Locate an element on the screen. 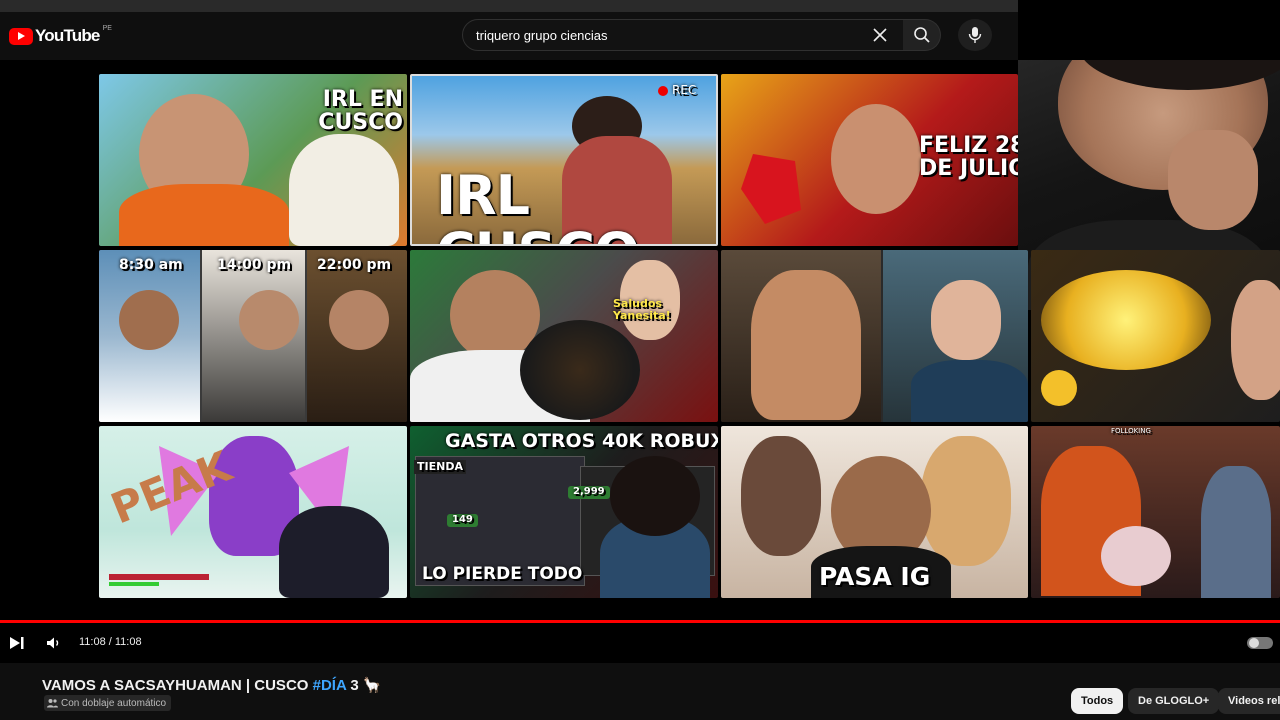 The image size is (1280, 720). chip-todos: Todos is located at coordinates (1097, 701).